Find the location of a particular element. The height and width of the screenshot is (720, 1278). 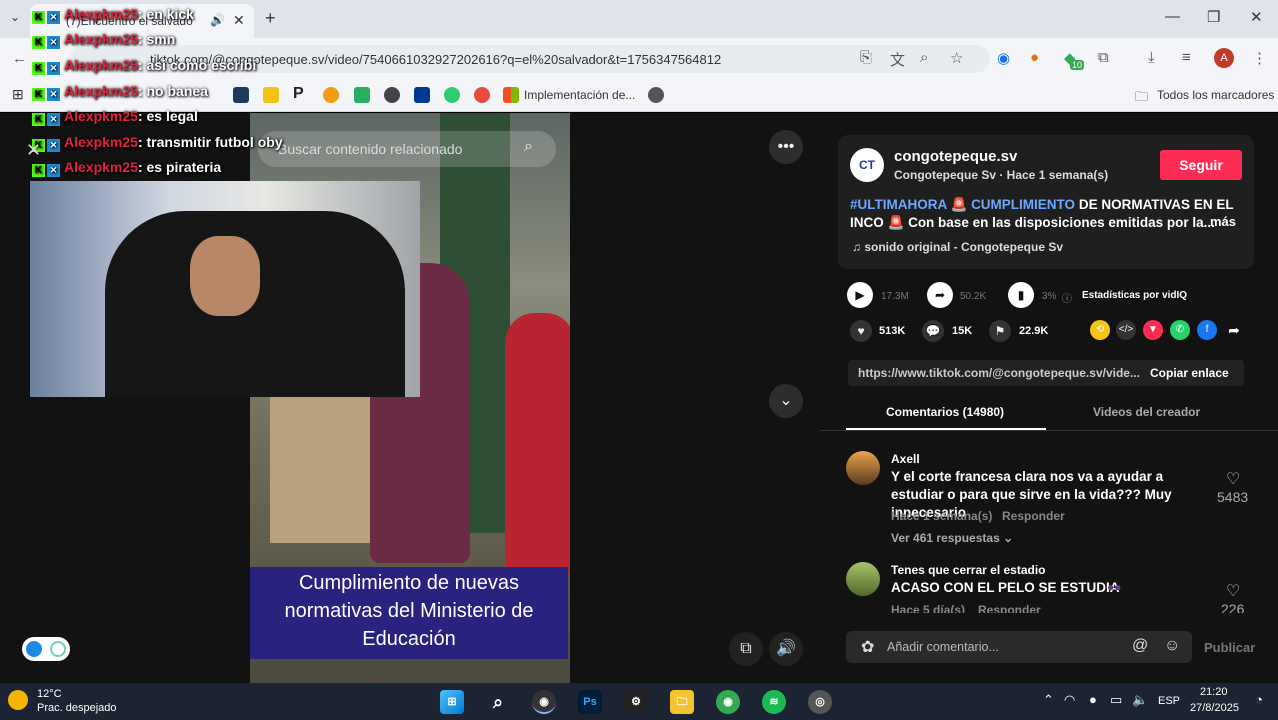

floating-player-icon: ⧉ is located at coordinates (746, 649).